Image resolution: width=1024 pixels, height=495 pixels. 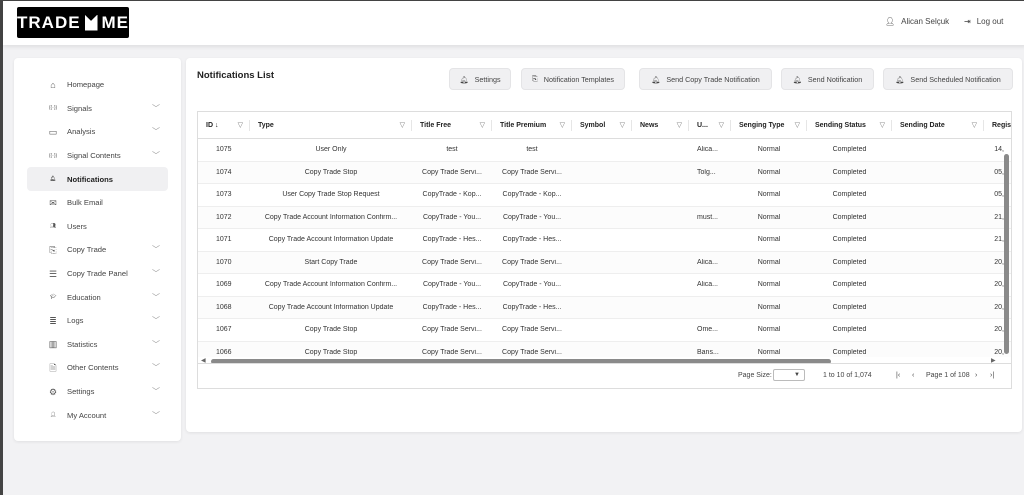 What do you see at coordinates (97, 297) in the screenshot?
I see `sidebar-item-education: 🎓︎ Education ﹀` at bounding box center [97, 297].